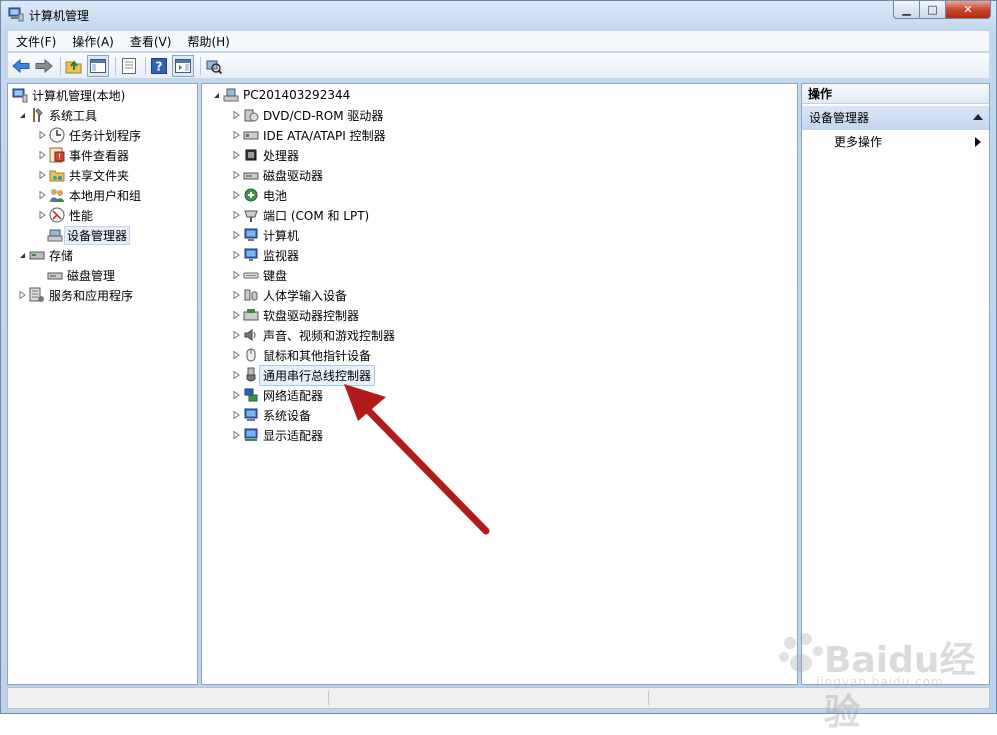 This screenshot has height=735, width=997. I want to click on tree-item-storage: 存储, so click(45, 255).